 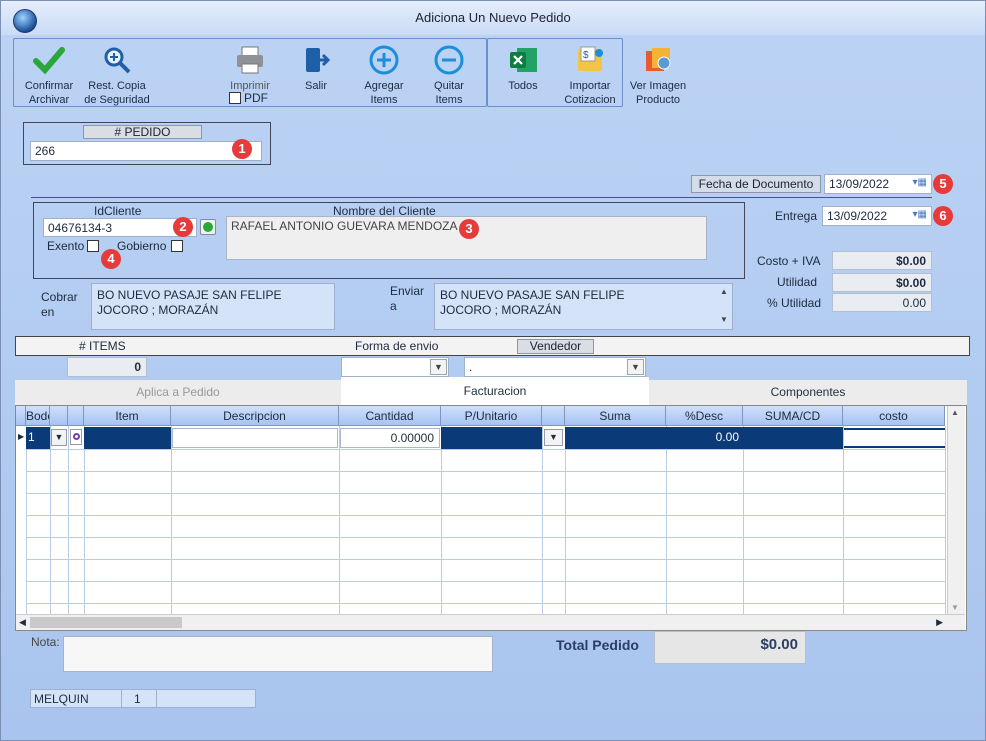 What do you see at coordinates (118, 211) in the screenshot?
I see `client-id-label: IdCliente` at bounding box center [118, 211].